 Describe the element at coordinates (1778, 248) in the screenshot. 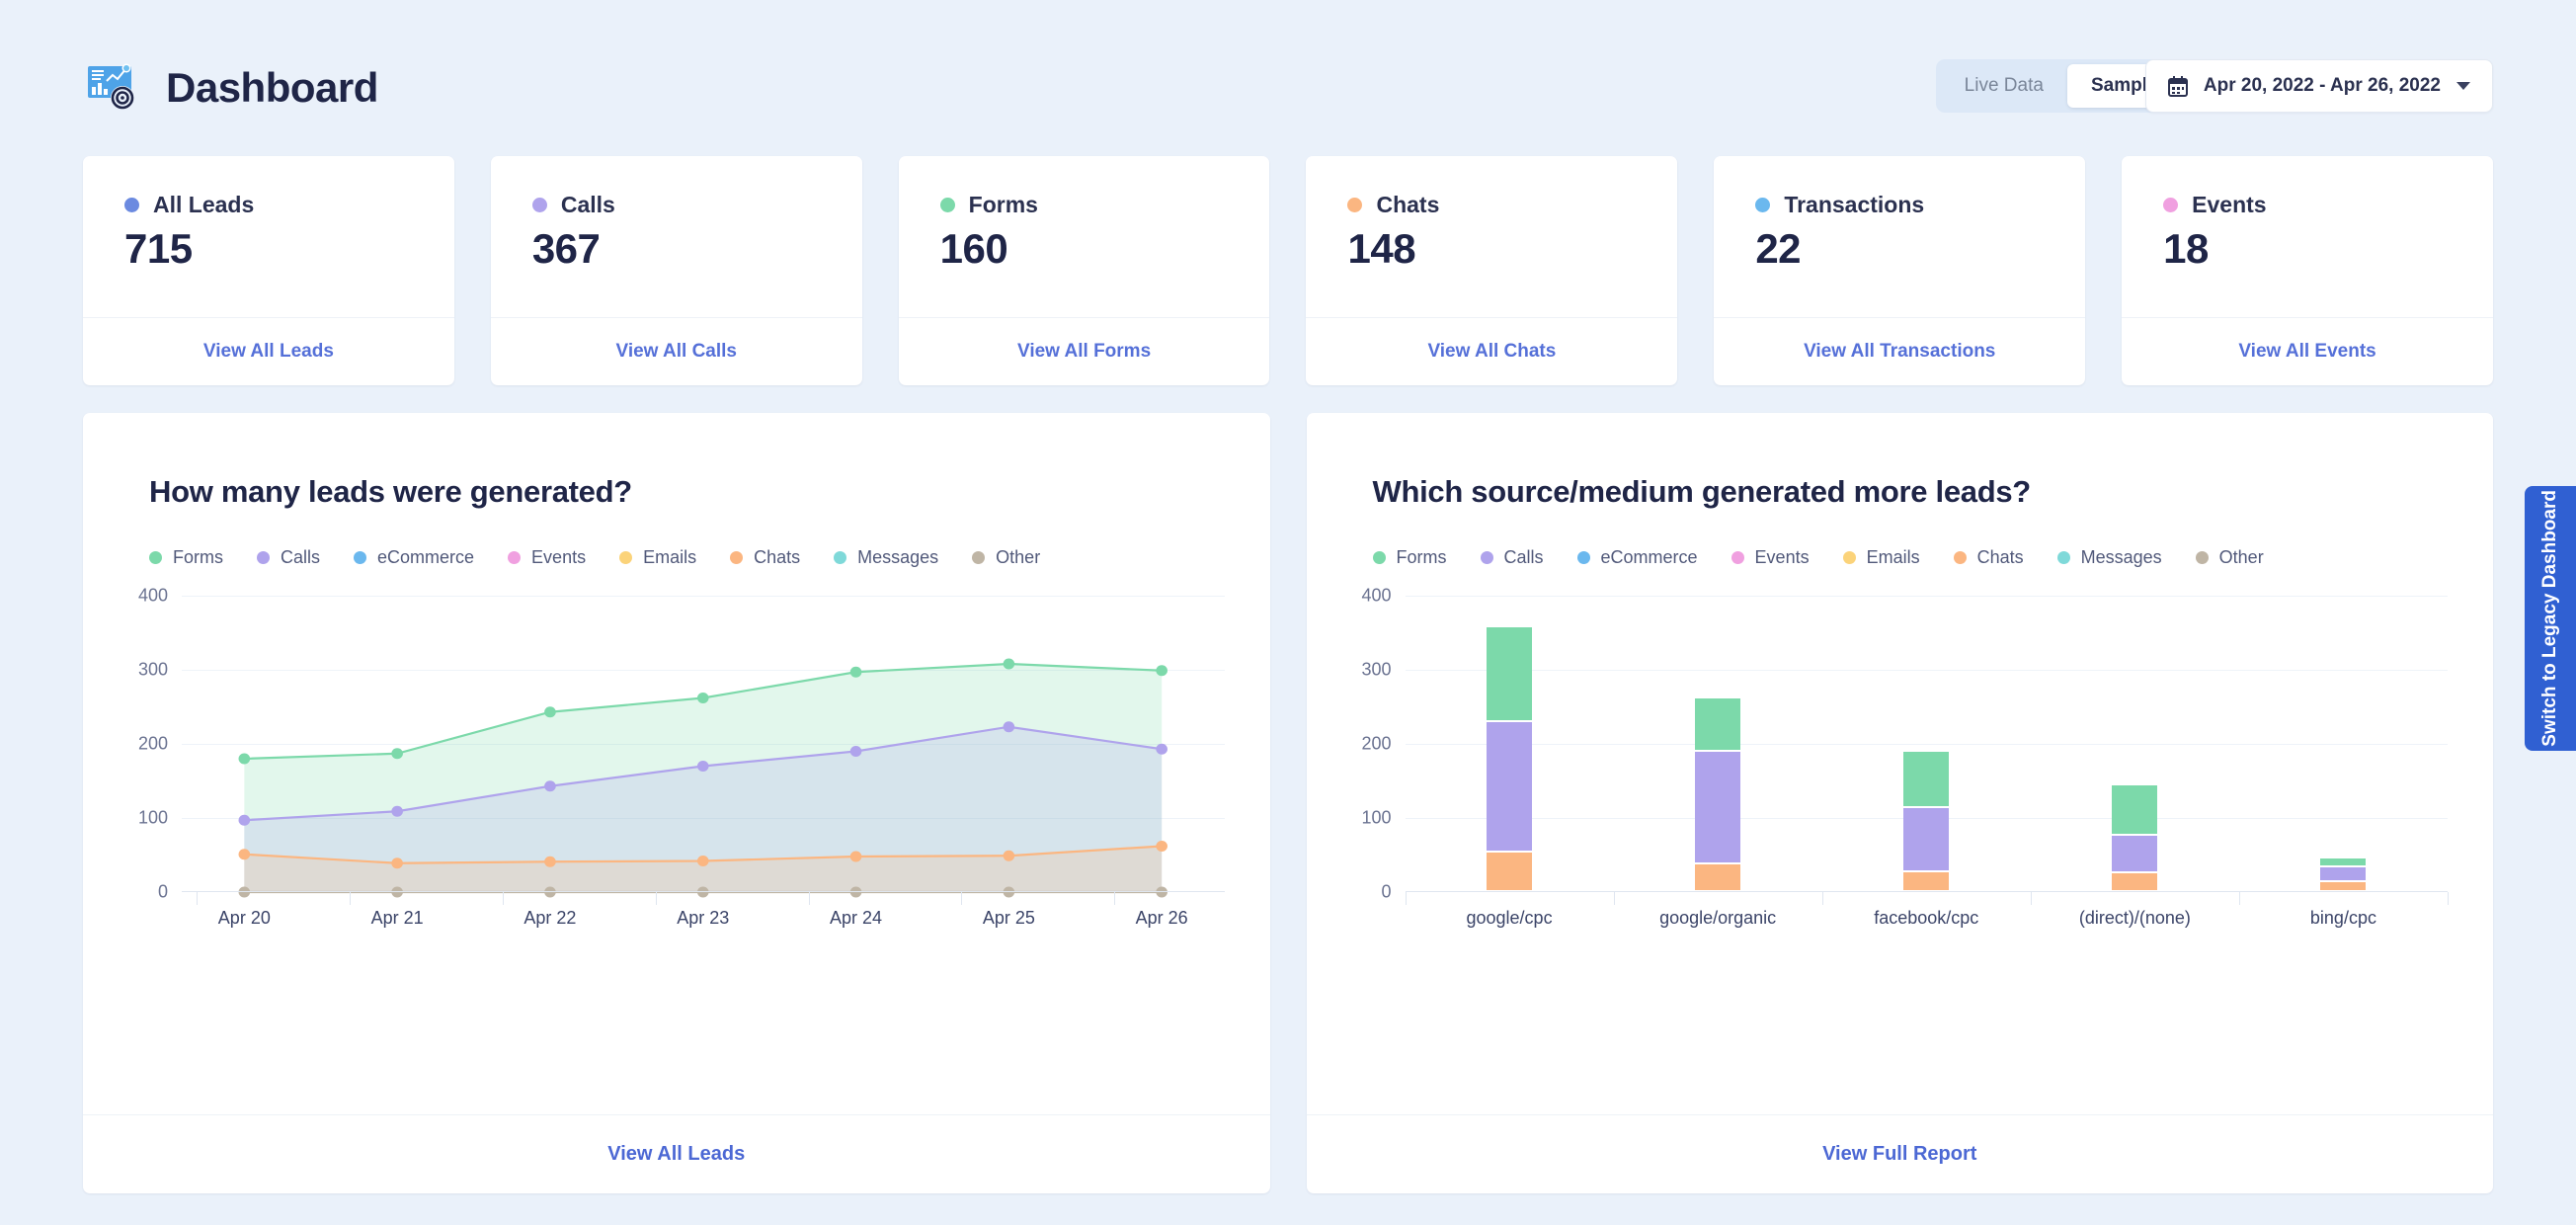

I see `kpi-value: 22` at that location.